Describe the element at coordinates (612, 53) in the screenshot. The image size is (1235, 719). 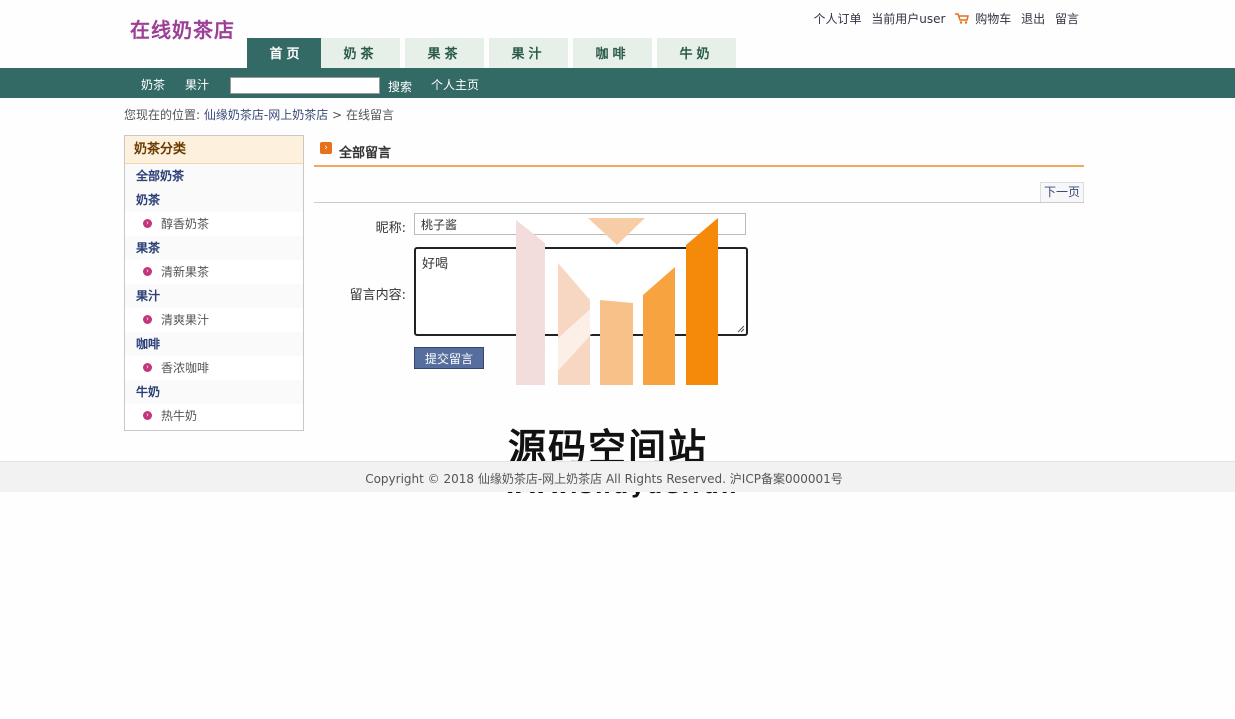
I see `tab-coffee: 咖啡` at that location.